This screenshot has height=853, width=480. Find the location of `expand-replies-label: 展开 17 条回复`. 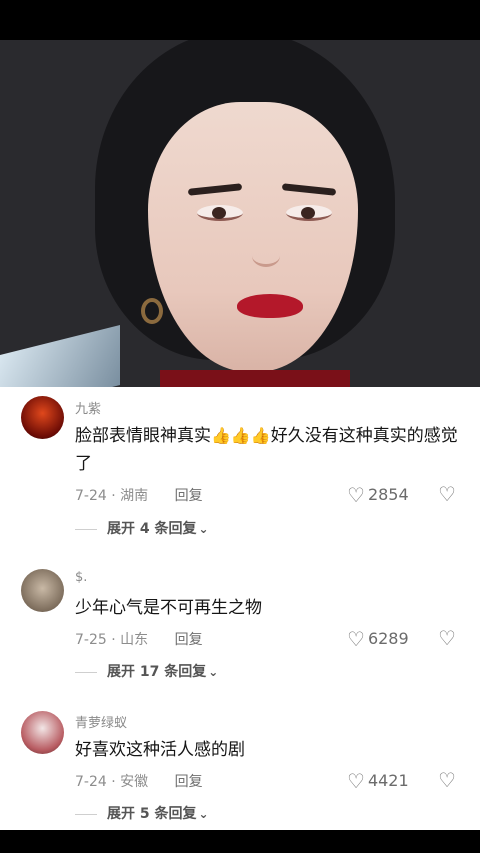

expand-replies-label: 展开 17 条回复 is located at coordinates (157, 672).